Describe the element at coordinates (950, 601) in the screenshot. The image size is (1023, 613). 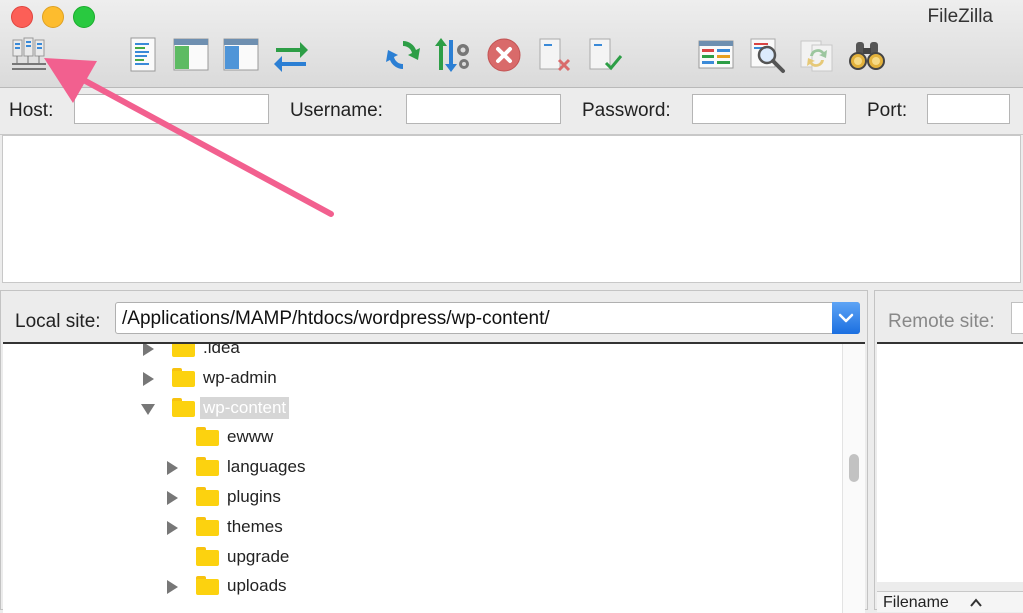
I see `remote-file-list-header: Filename` at that location.